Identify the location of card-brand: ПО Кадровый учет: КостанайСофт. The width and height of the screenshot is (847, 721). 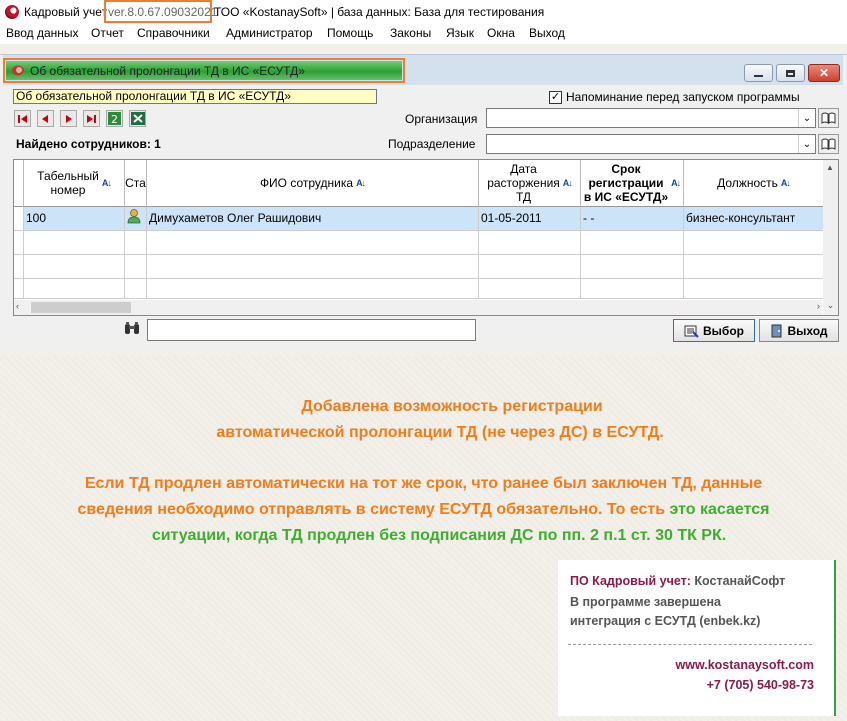
(677, 581).